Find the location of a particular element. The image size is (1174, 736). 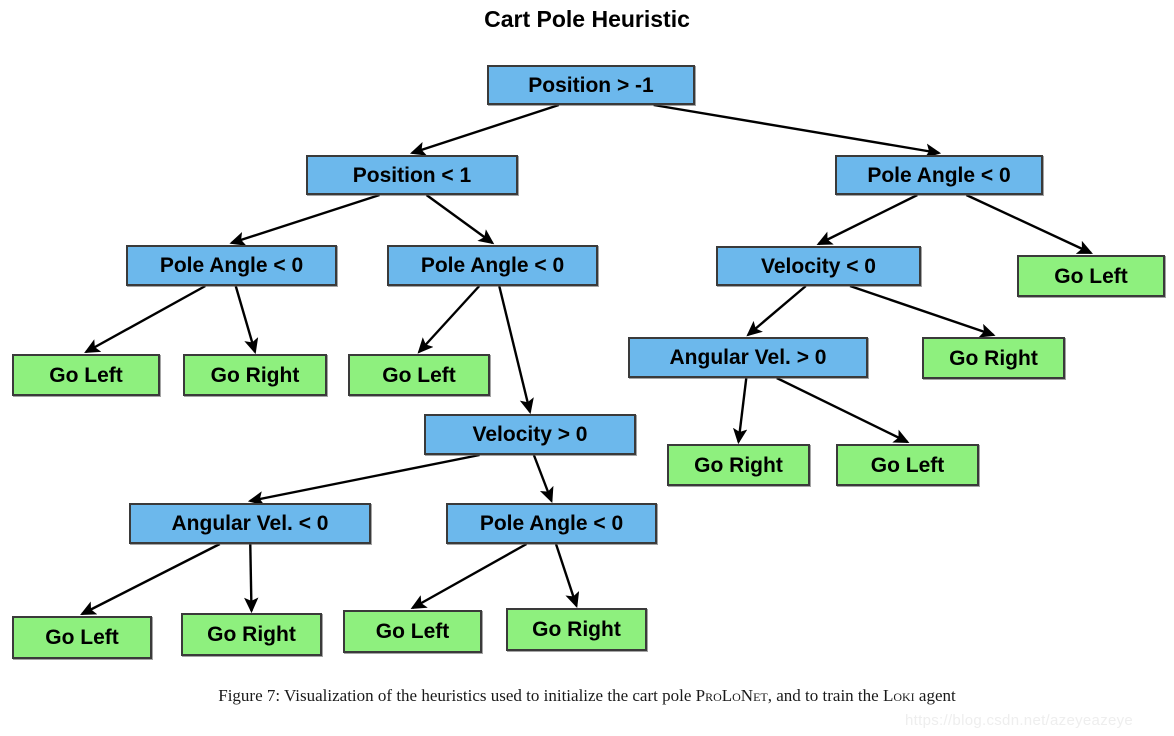

node-label: Position < 1 is located at coordinates (412, 175).